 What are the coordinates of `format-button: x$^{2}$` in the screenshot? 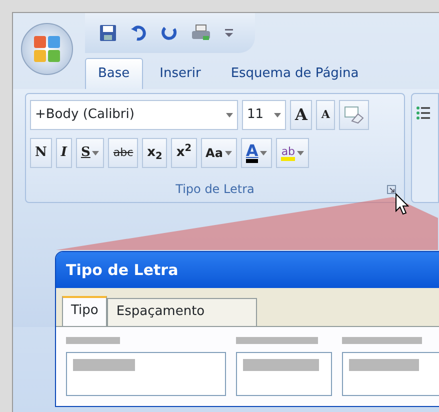 It's located at (184, 153).